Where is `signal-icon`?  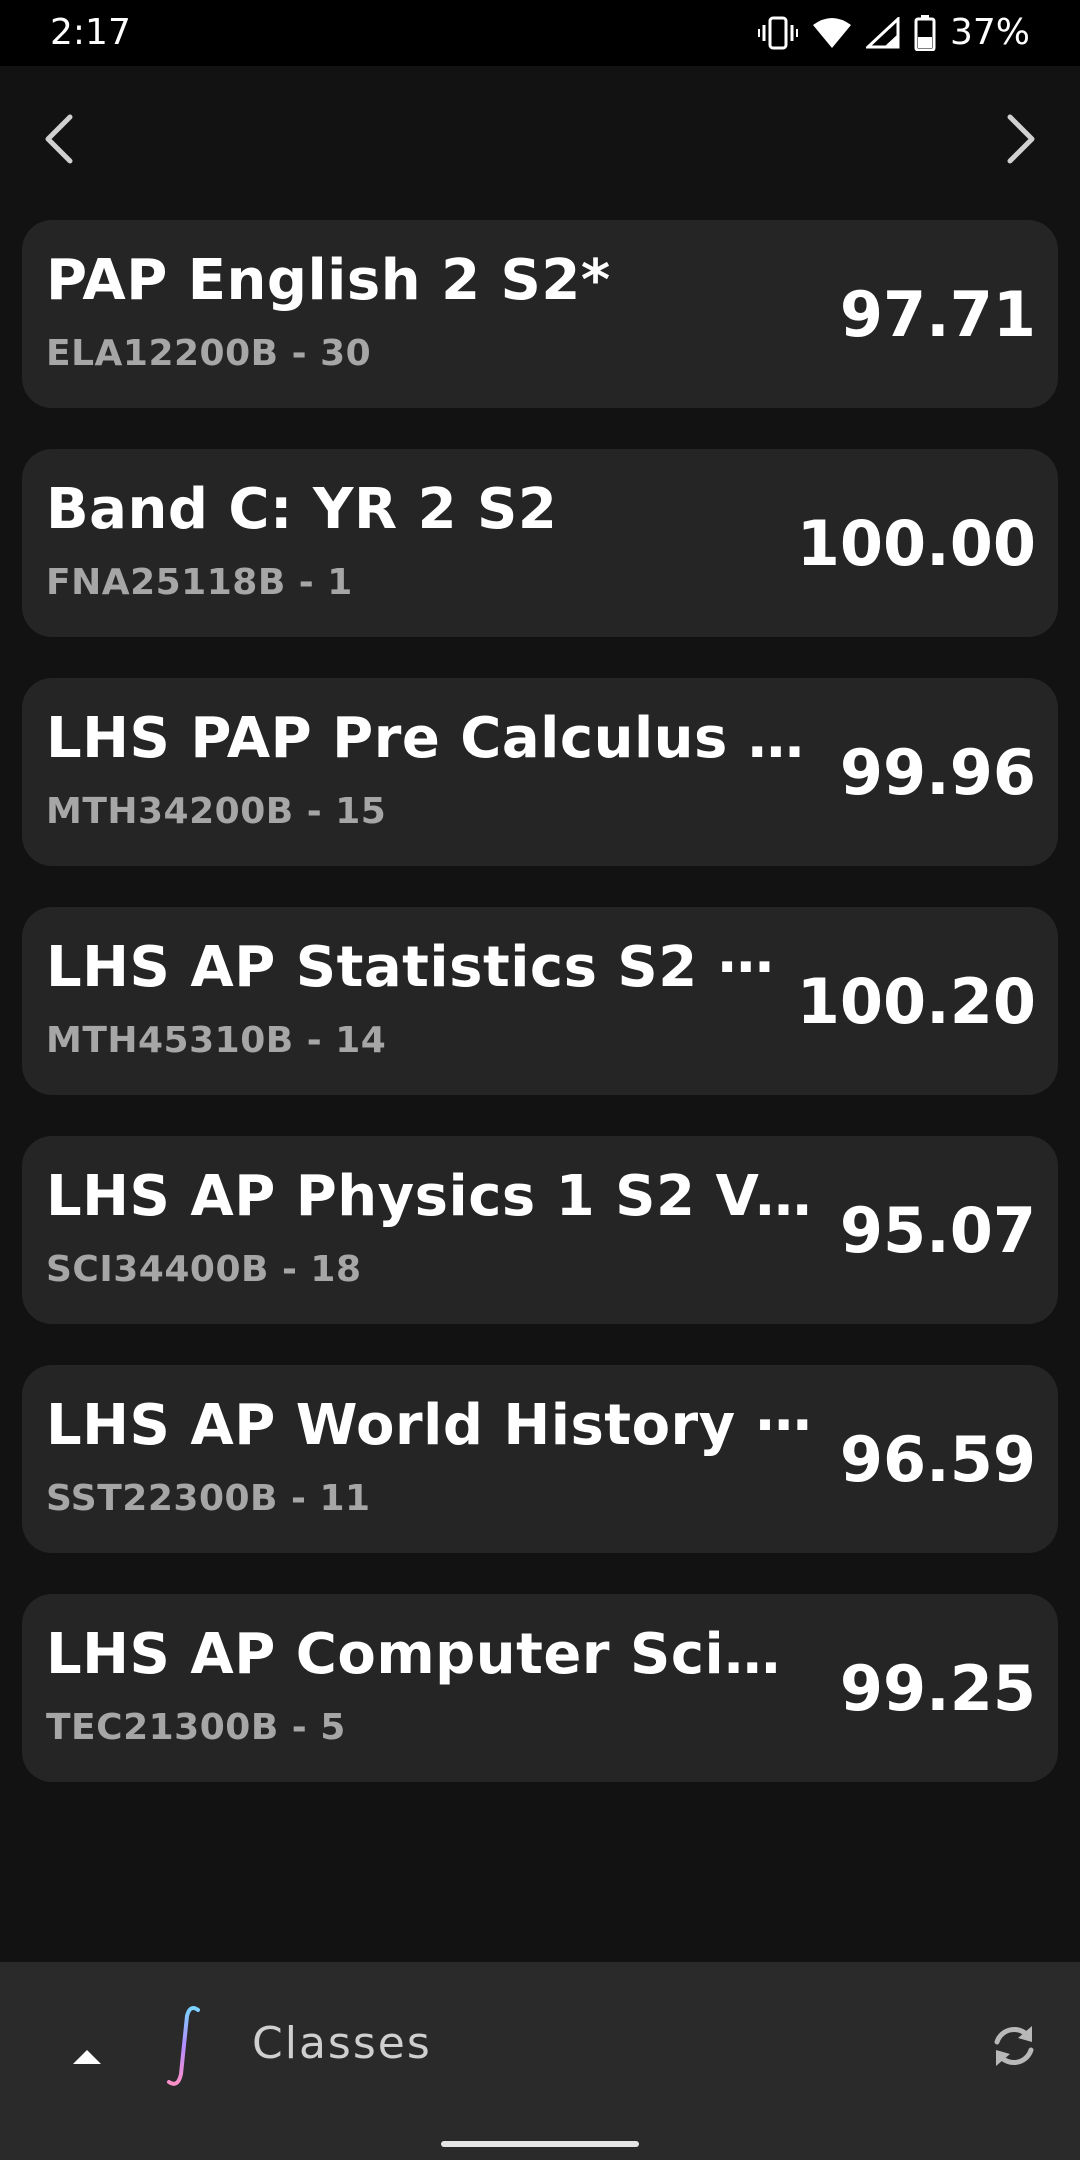
signal-icon is located at coordinates (882, 33).